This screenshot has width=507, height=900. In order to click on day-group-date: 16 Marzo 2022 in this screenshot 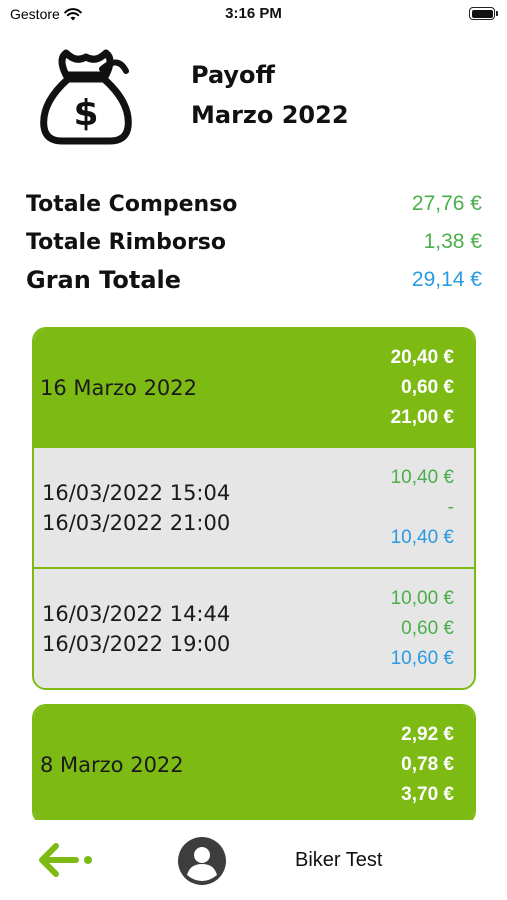, I will do `click(119, 387)`.